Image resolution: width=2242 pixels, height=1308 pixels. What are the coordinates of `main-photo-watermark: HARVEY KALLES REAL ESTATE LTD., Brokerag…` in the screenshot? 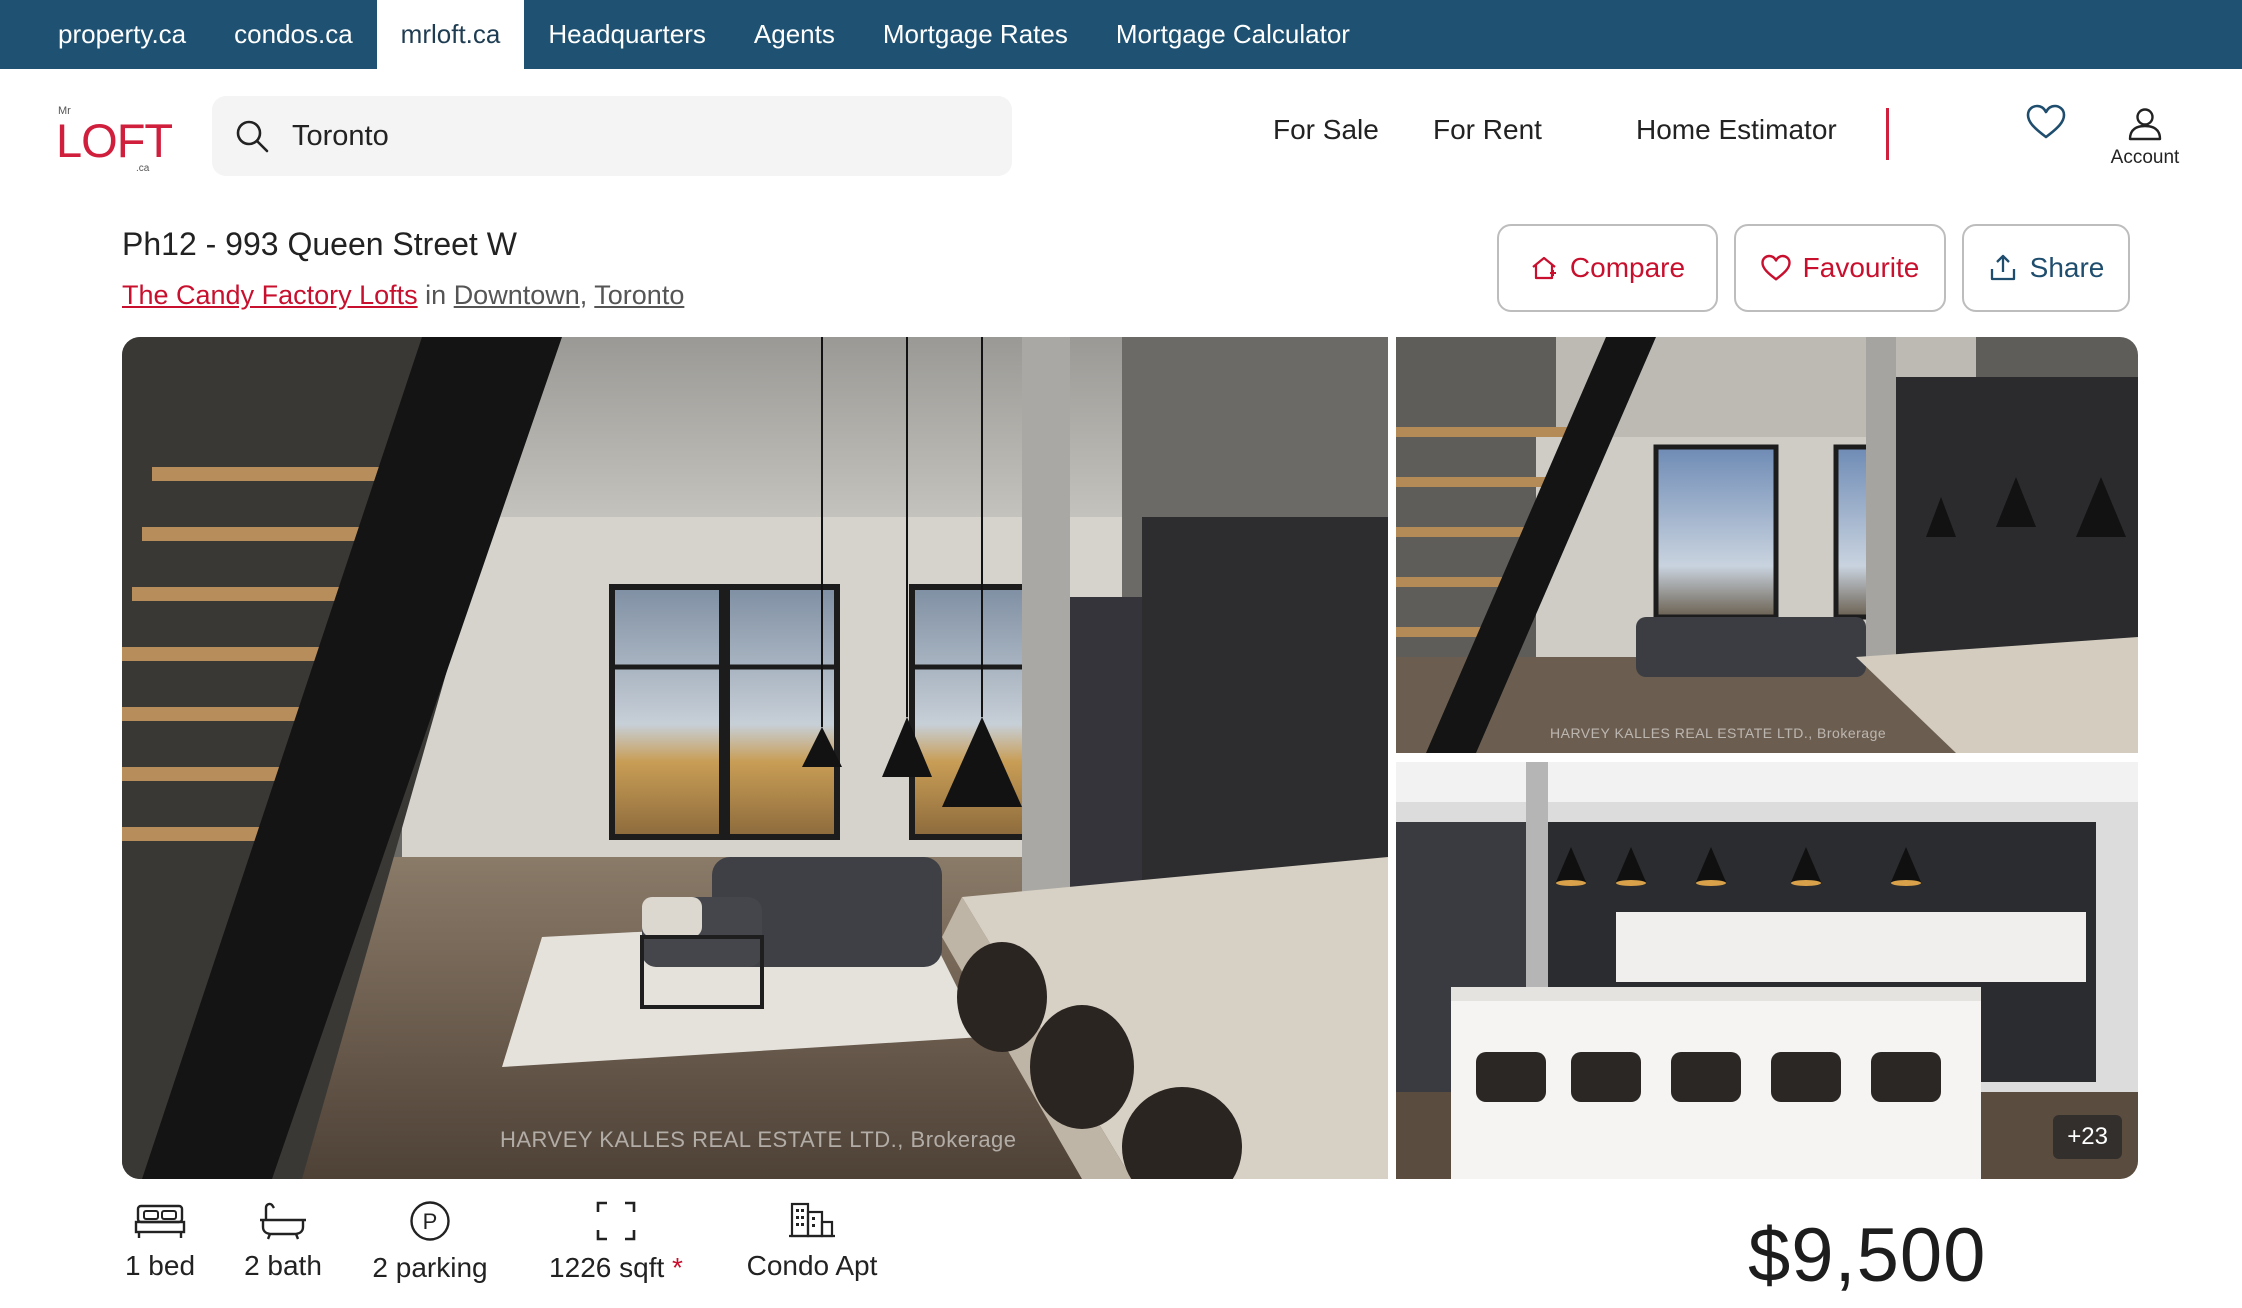 It's located at (758, 1139).